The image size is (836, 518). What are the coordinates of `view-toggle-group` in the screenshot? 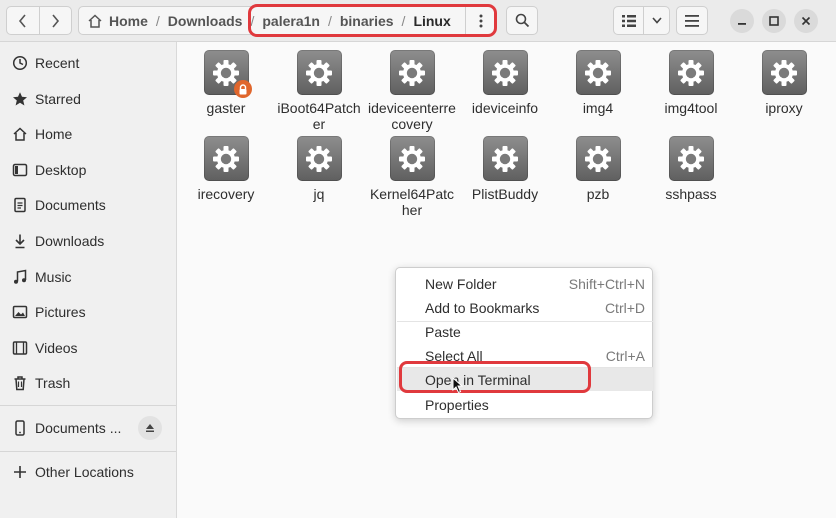 It's located at (641, 20).